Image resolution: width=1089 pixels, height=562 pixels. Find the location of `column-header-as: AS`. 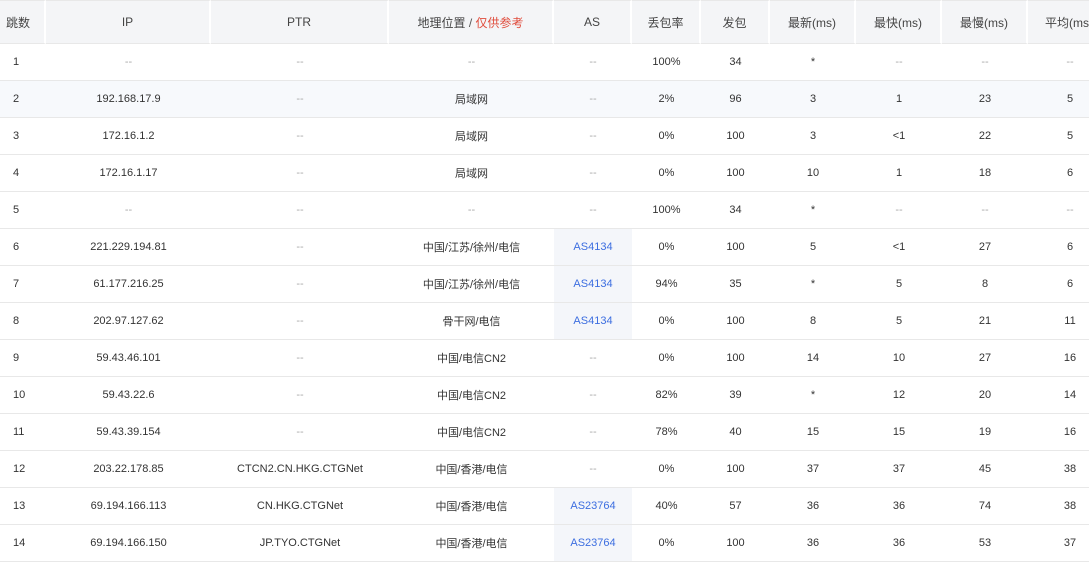

column-header-as: AS is located at coordinates (593, 22).